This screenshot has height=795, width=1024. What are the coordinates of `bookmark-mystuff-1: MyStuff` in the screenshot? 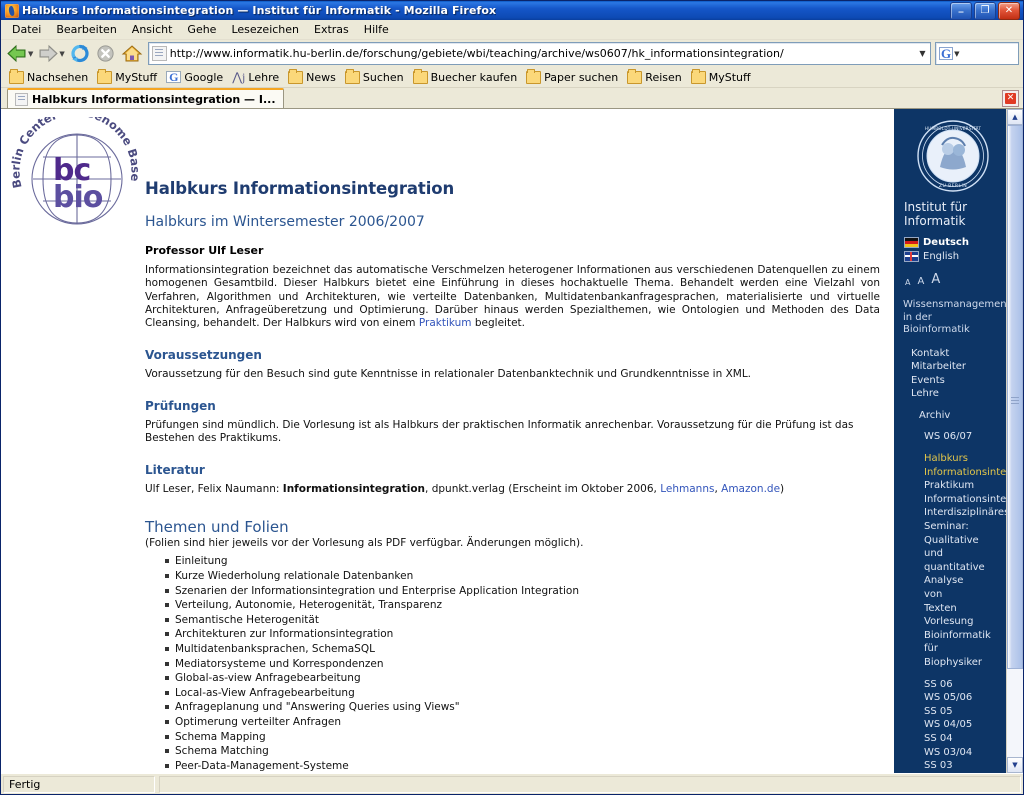 It's located at (127, 76).